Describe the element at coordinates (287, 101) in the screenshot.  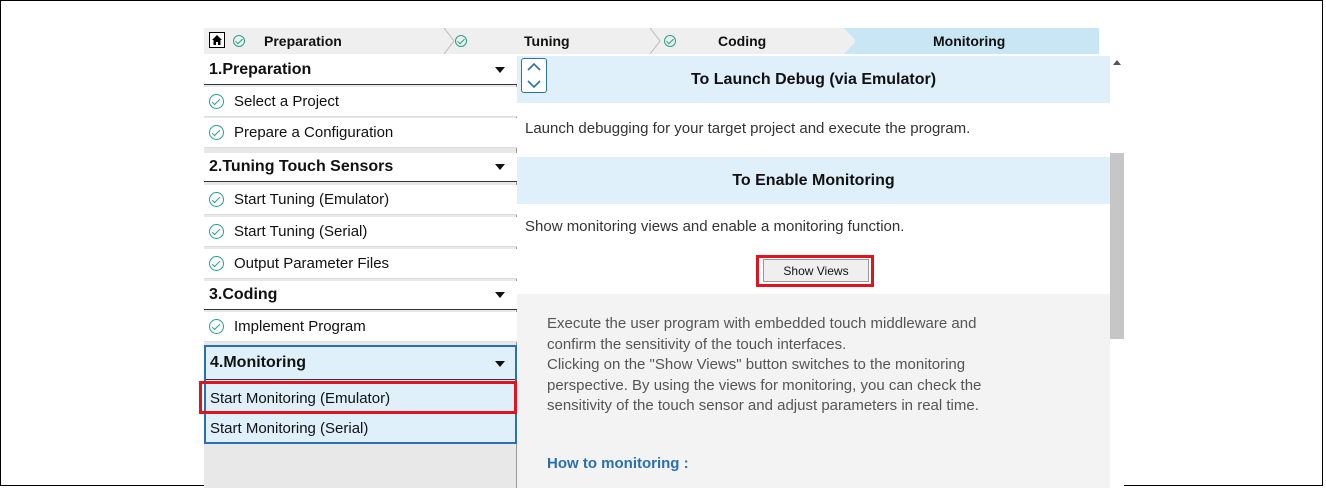
I see `sidebar-item-label: Select a Project` at that location.